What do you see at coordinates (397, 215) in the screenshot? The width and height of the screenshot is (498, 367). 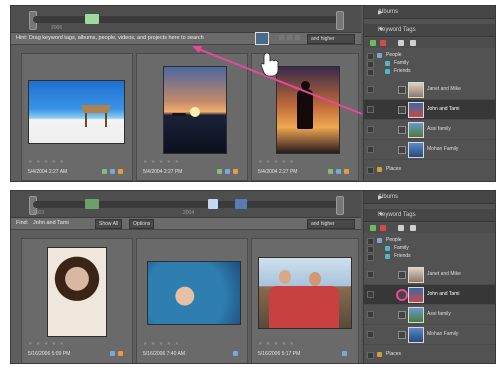 I see `keyword-tags-label: Keyword Tags` at bounding box center [397, 215].